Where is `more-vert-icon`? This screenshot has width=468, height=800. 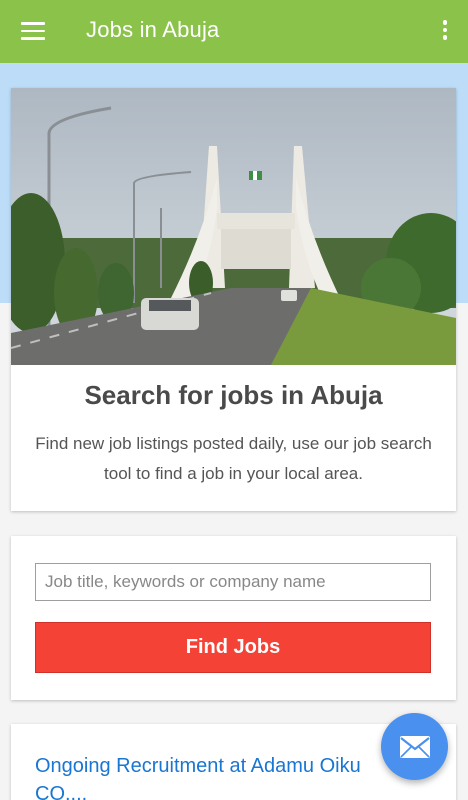 more-vert-icon is located at coordinates (445, 31).